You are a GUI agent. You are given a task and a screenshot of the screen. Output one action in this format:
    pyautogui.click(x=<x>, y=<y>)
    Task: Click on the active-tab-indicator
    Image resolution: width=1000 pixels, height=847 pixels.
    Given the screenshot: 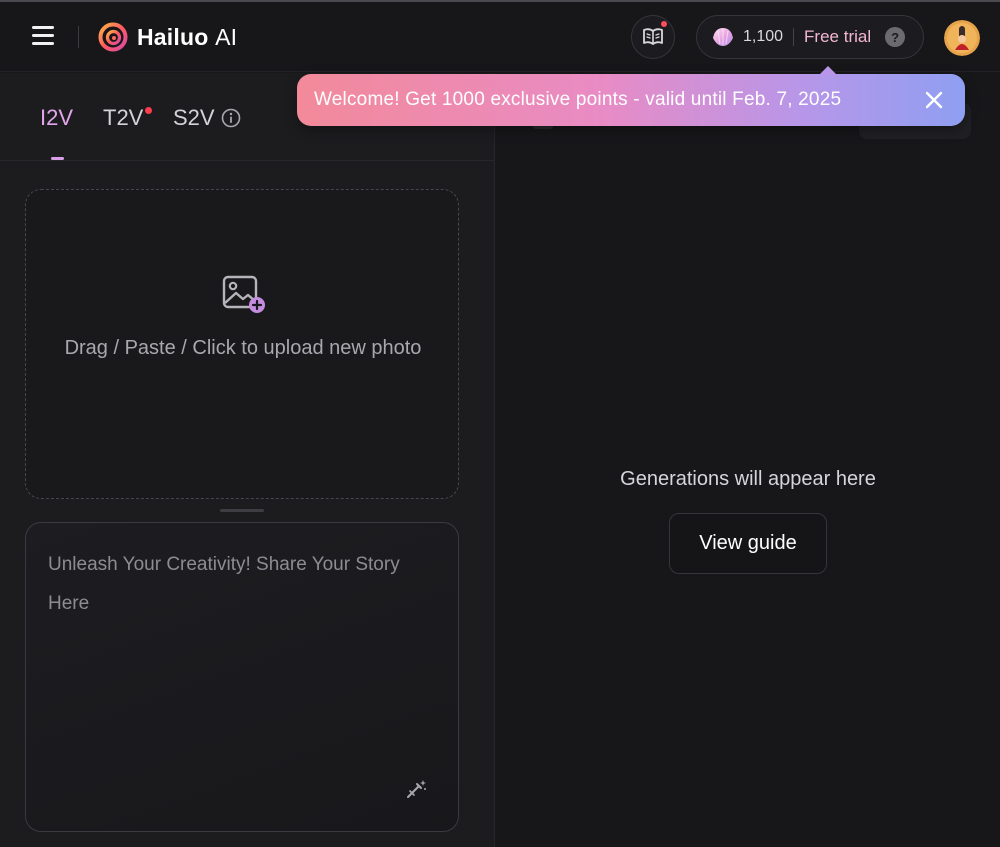 What is the action you would take?
    pyautogui.click(x=57, y=158)
    